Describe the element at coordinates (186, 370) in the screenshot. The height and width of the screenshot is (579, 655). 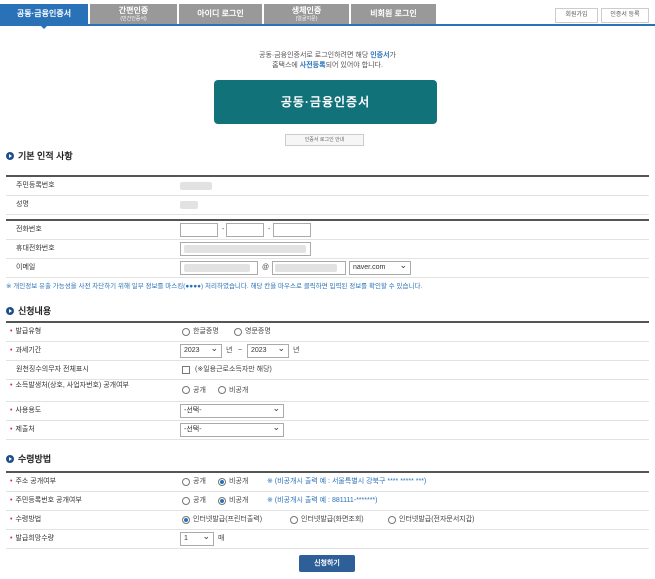
I see `withholding-checkbox` at that location.